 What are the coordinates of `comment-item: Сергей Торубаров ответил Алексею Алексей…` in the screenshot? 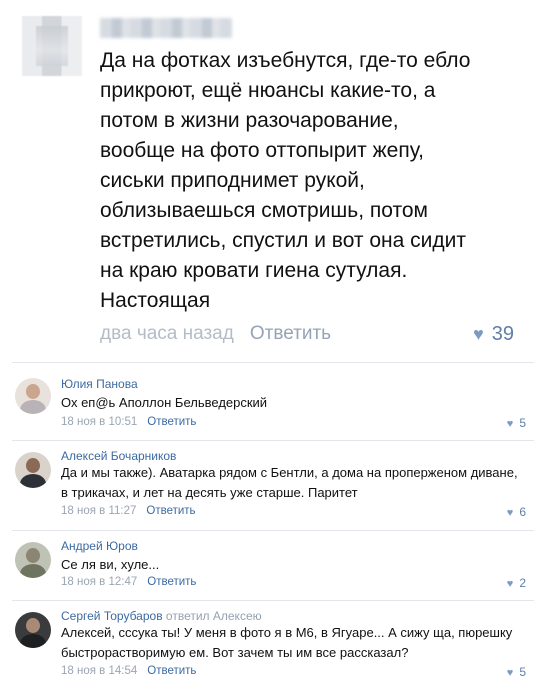 It's located at (271, 646).